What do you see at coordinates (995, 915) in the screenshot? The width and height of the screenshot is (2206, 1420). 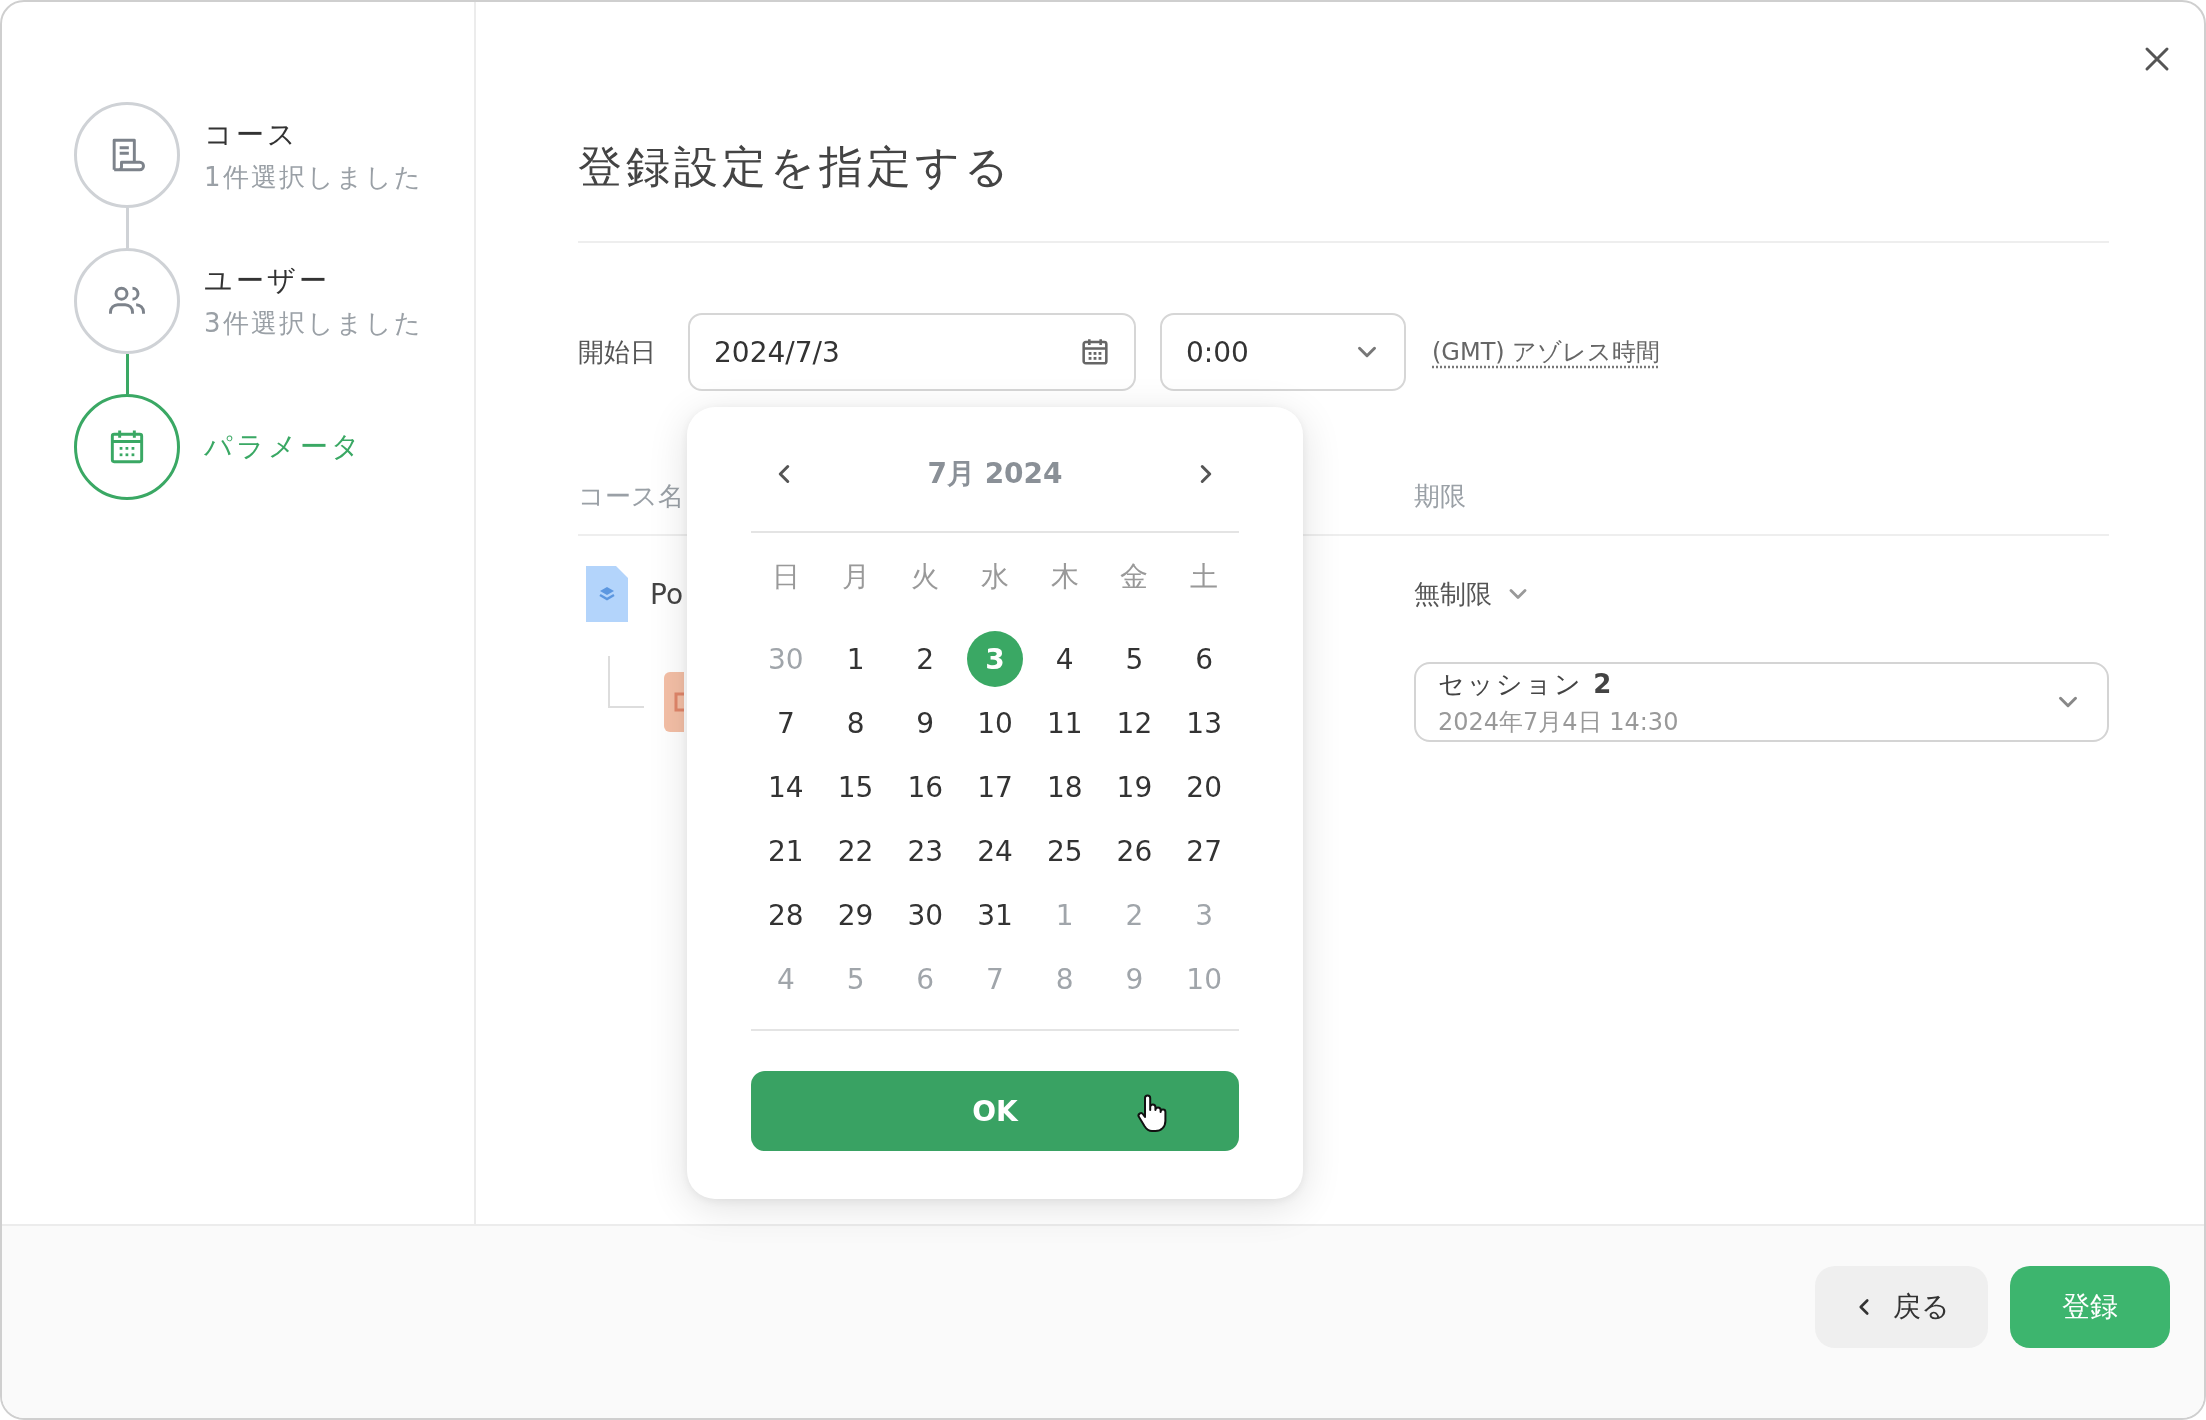 I see `calendar-day: 31` at bounding box center [995, 915].